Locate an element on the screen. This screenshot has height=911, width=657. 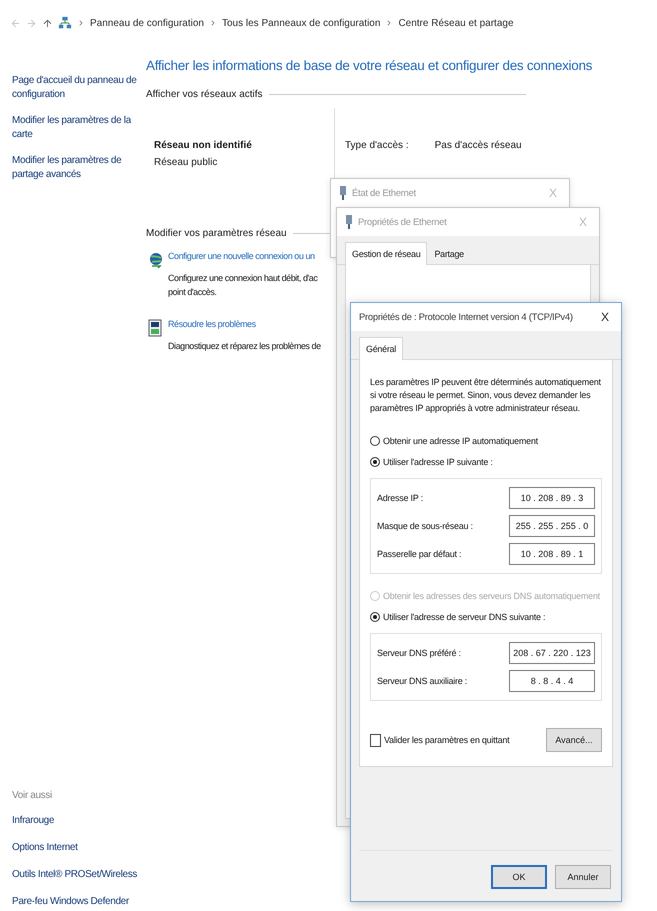
breadcrumb-link: Tous les Panneaux de configuration is located at coordinates (301, 23).